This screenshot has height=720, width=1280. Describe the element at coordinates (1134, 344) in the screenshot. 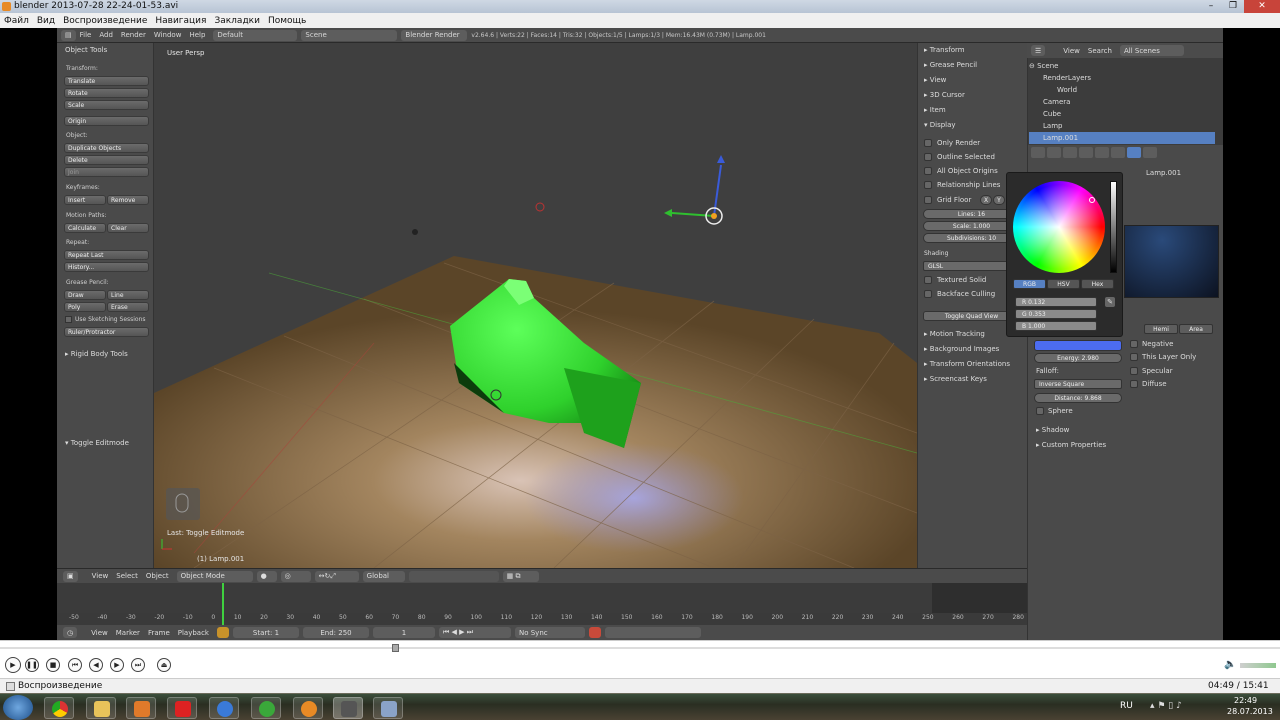

I see `negative-checkbox` at that location.